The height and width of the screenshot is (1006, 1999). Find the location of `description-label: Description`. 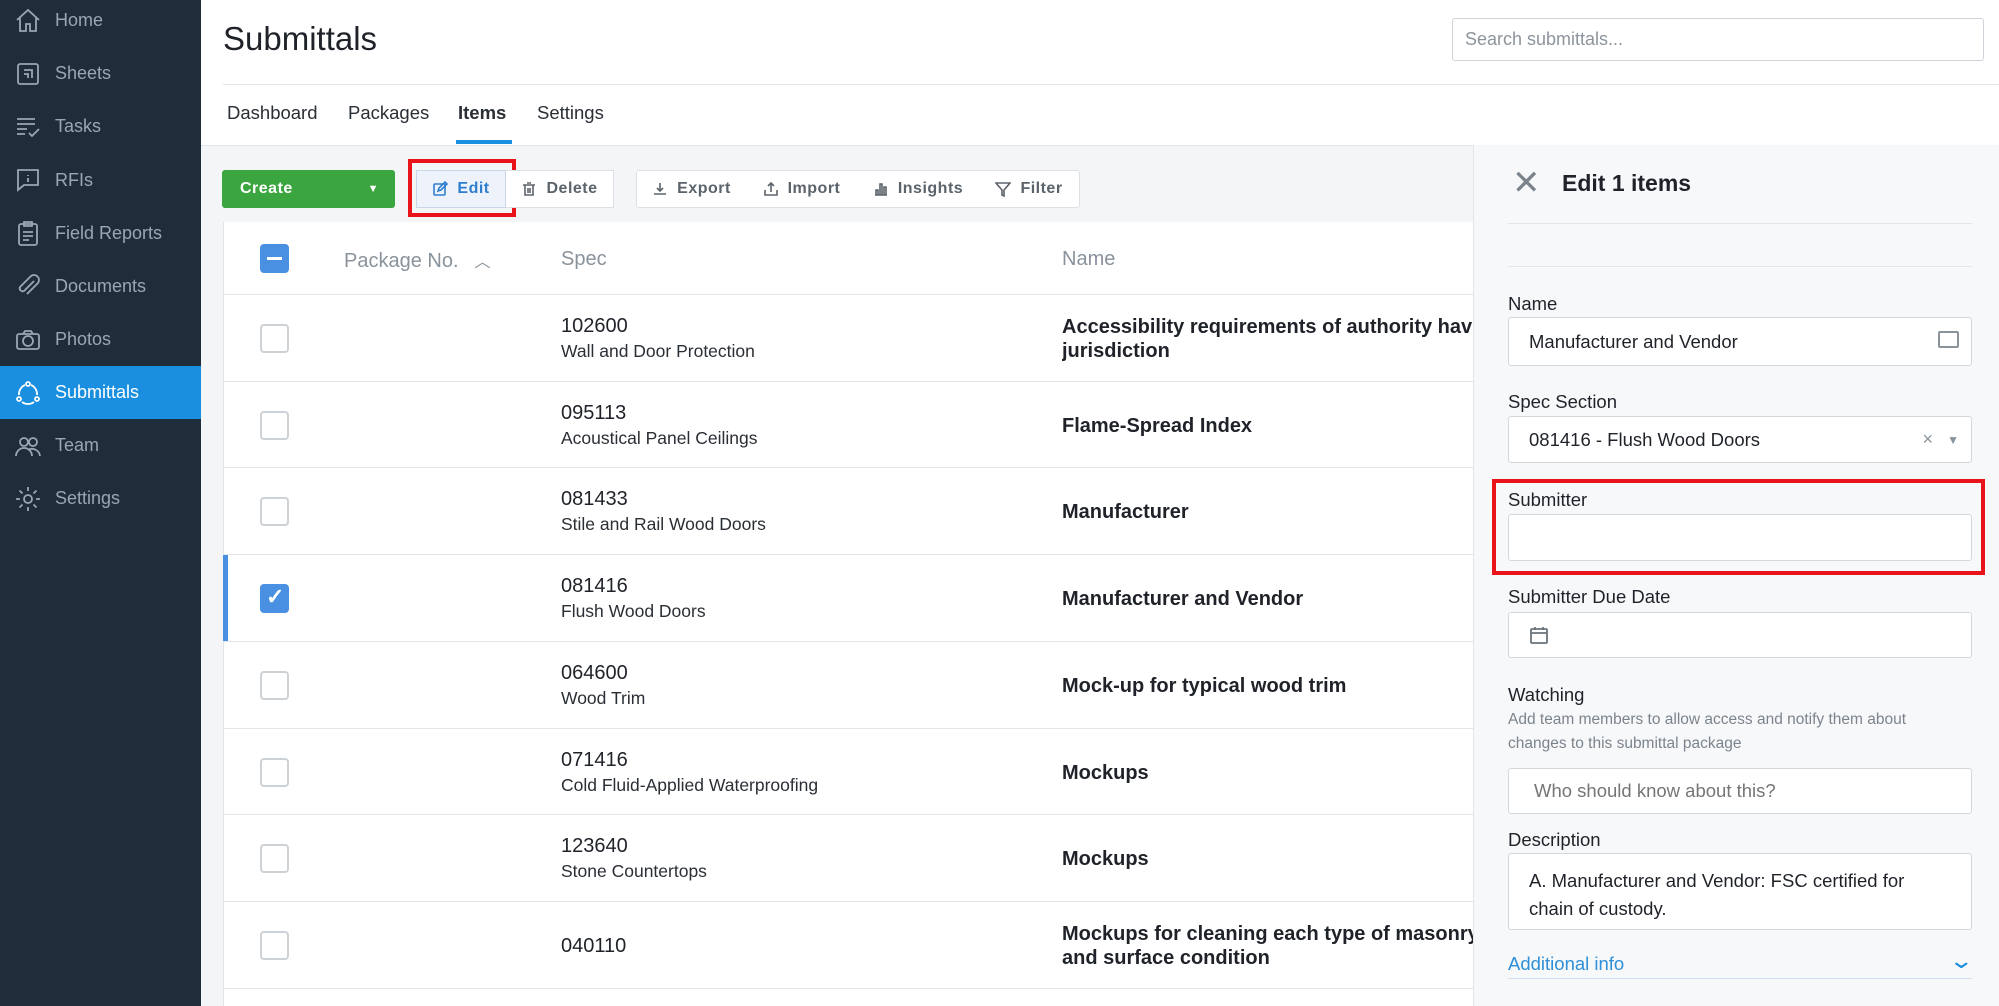

description-label: Description is located at coordinates (1554, 839).